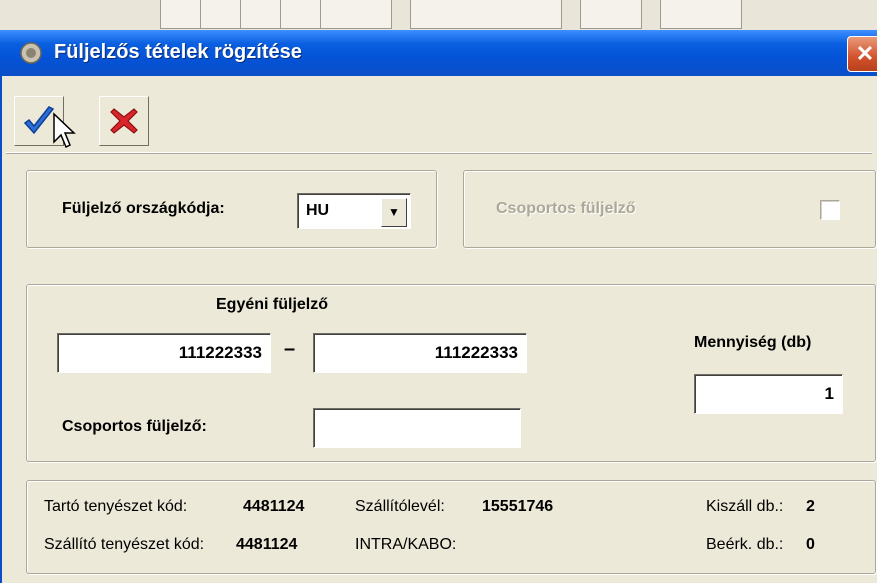 This screenshot has height=583, width=877. I want to click on waybill-value: 15551746, so click(518, 506).